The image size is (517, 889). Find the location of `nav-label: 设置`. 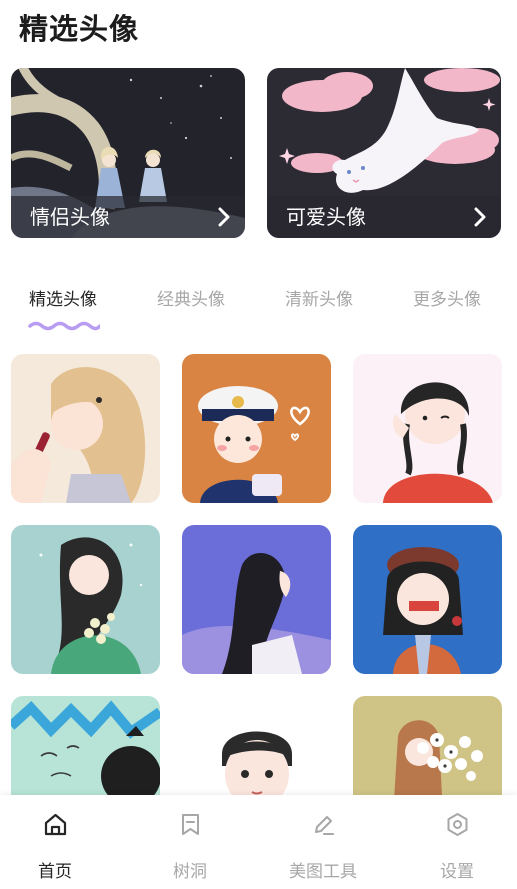

nav-label: 设置 is located at coordinates (457, 872).